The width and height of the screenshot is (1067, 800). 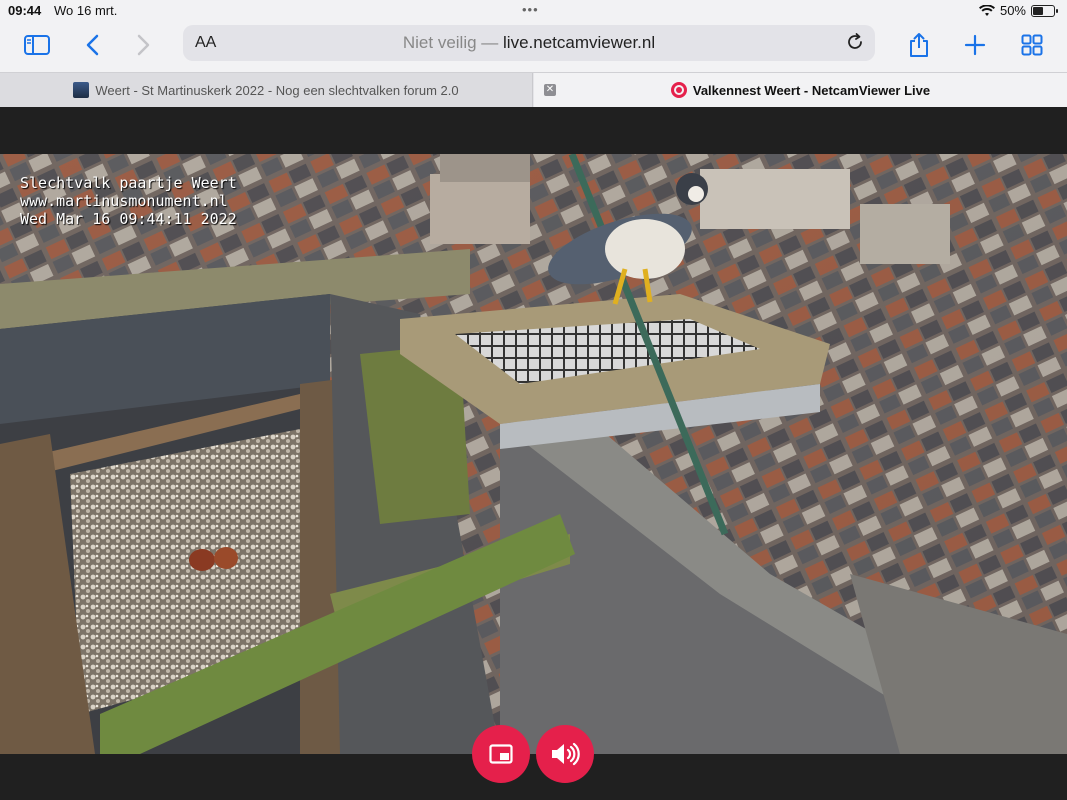 I want to click on overlay-line: Wed Mar 16 09:44:11 2022, so click(x=128, y=219).